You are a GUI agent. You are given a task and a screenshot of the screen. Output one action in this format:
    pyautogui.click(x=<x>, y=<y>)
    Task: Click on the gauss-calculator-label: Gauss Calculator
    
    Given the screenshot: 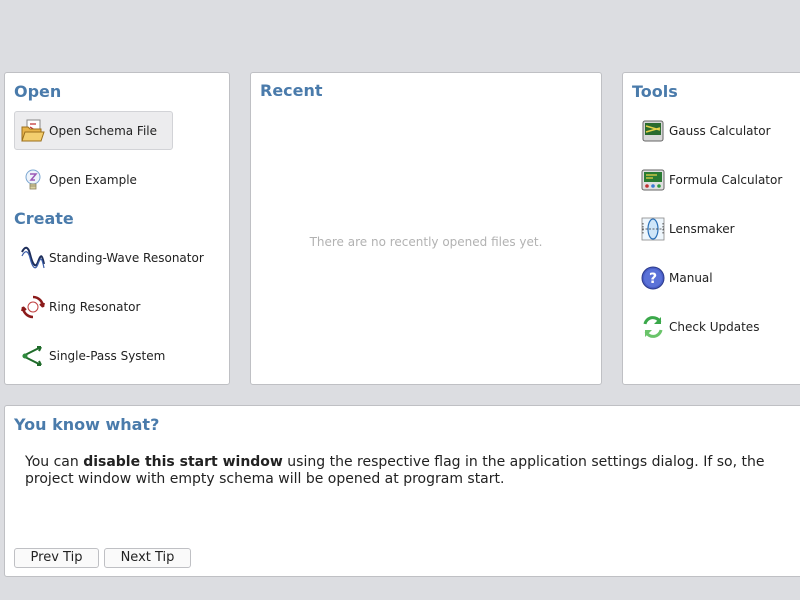 What is the action you would take?
    pyautogui.click(x=720, y=130)
    